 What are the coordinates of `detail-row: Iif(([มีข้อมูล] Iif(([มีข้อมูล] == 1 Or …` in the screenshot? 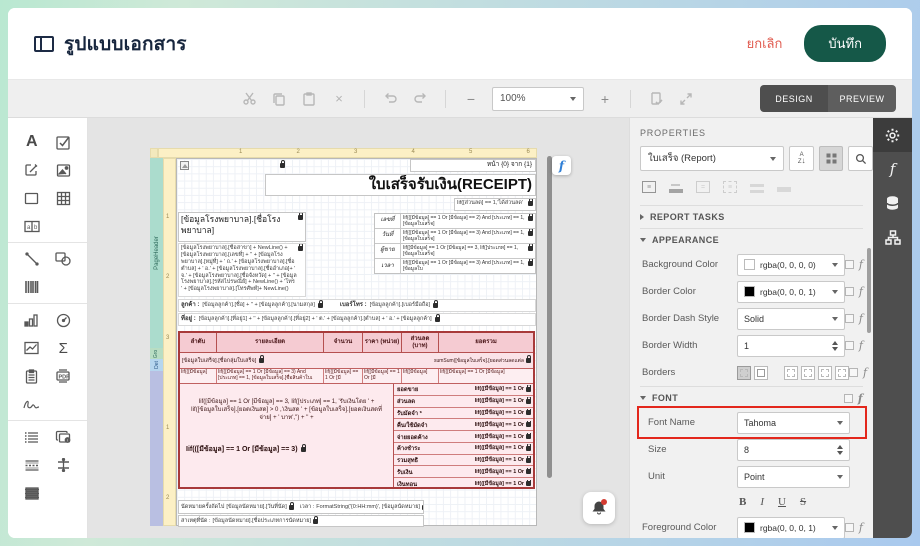 It's located at (356, 376).